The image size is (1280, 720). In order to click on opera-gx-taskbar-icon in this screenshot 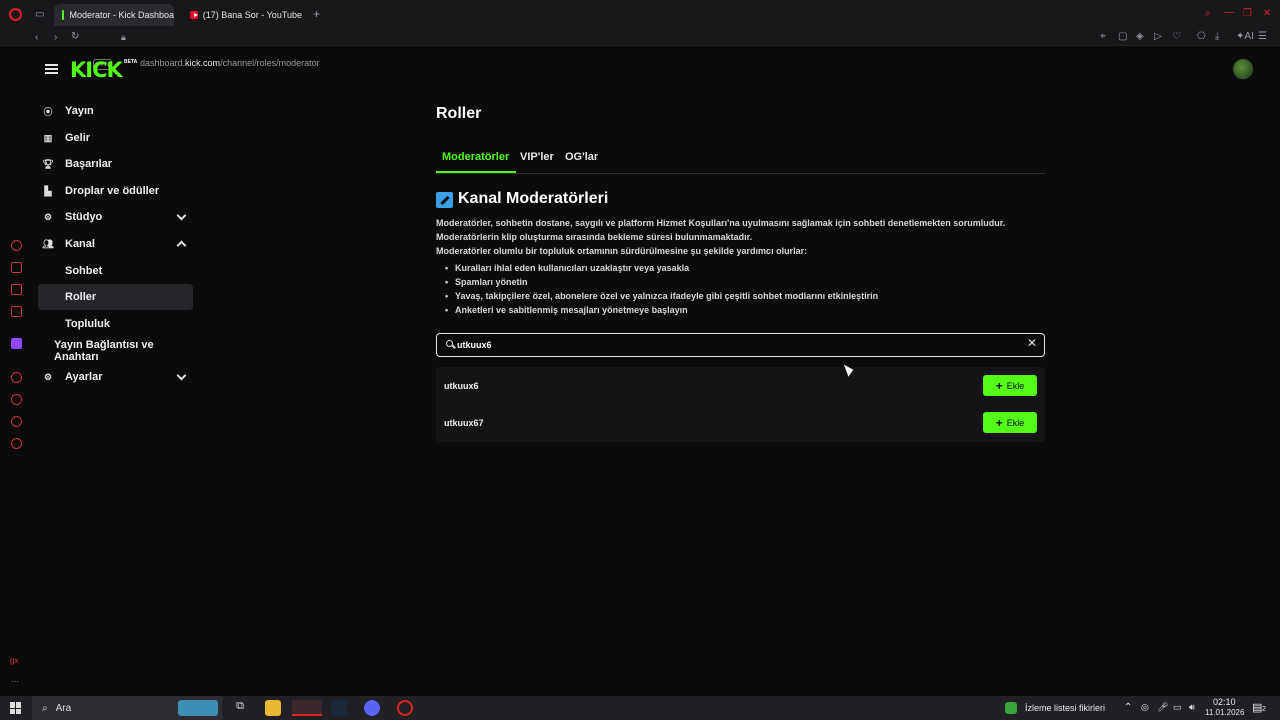, I will do `click(307, 708)`.